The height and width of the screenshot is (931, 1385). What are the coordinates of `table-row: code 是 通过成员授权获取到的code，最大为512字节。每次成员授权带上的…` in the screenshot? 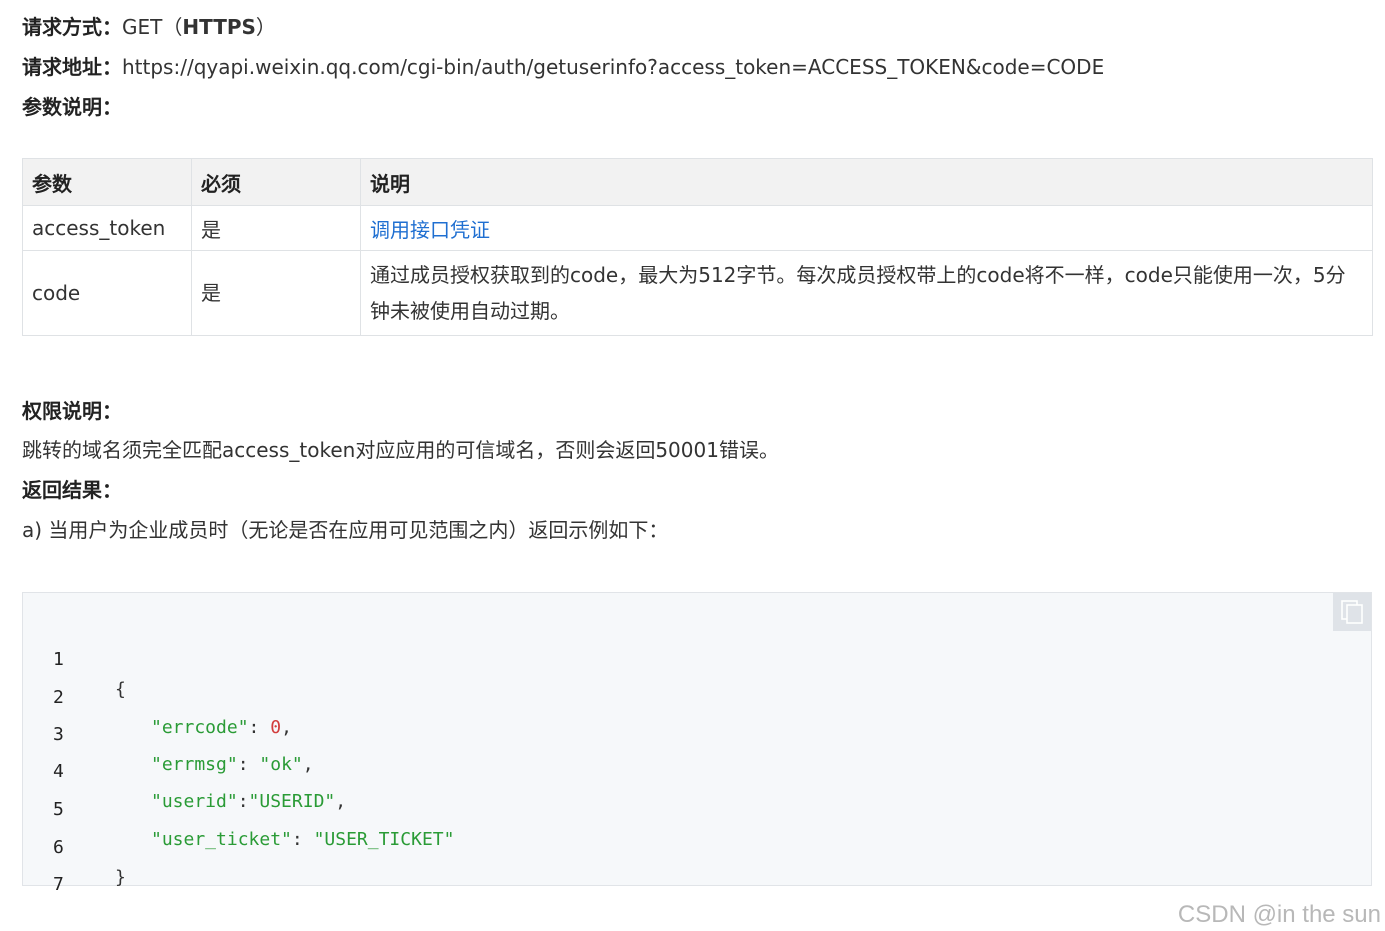 It's located at (697, 293).